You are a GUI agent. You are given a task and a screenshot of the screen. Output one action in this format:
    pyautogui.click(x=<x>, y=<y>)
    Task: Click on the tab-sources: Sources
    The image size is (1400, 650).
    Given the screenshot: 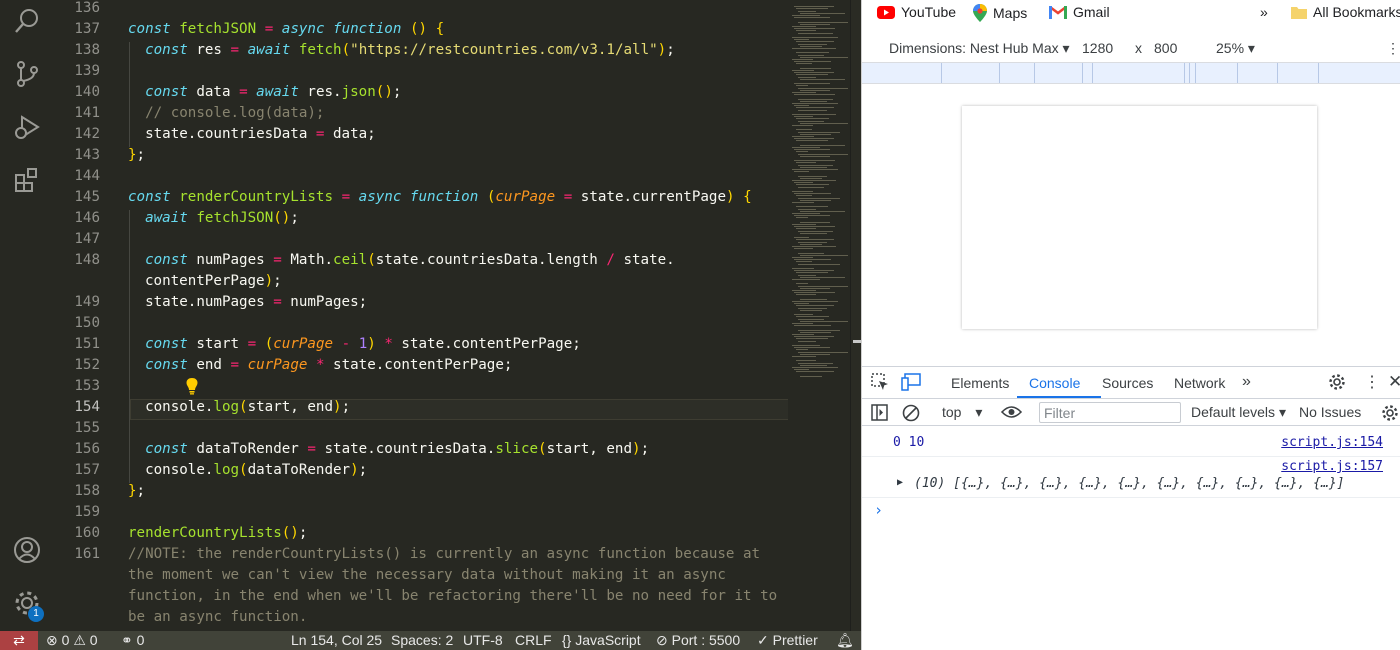 What is the action you would take?
    pyautogui.click(x=1127, y=383)
    